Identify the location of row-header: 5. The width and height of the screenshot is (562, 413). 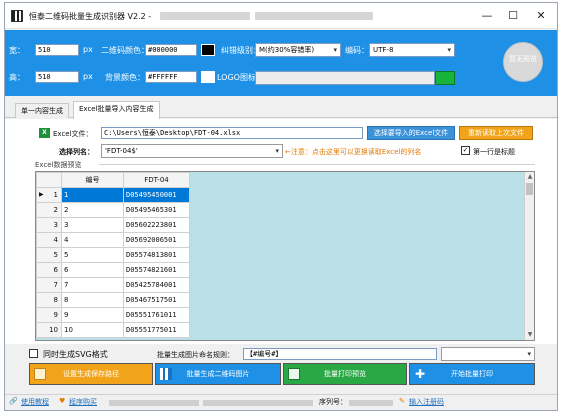
(49, 255).